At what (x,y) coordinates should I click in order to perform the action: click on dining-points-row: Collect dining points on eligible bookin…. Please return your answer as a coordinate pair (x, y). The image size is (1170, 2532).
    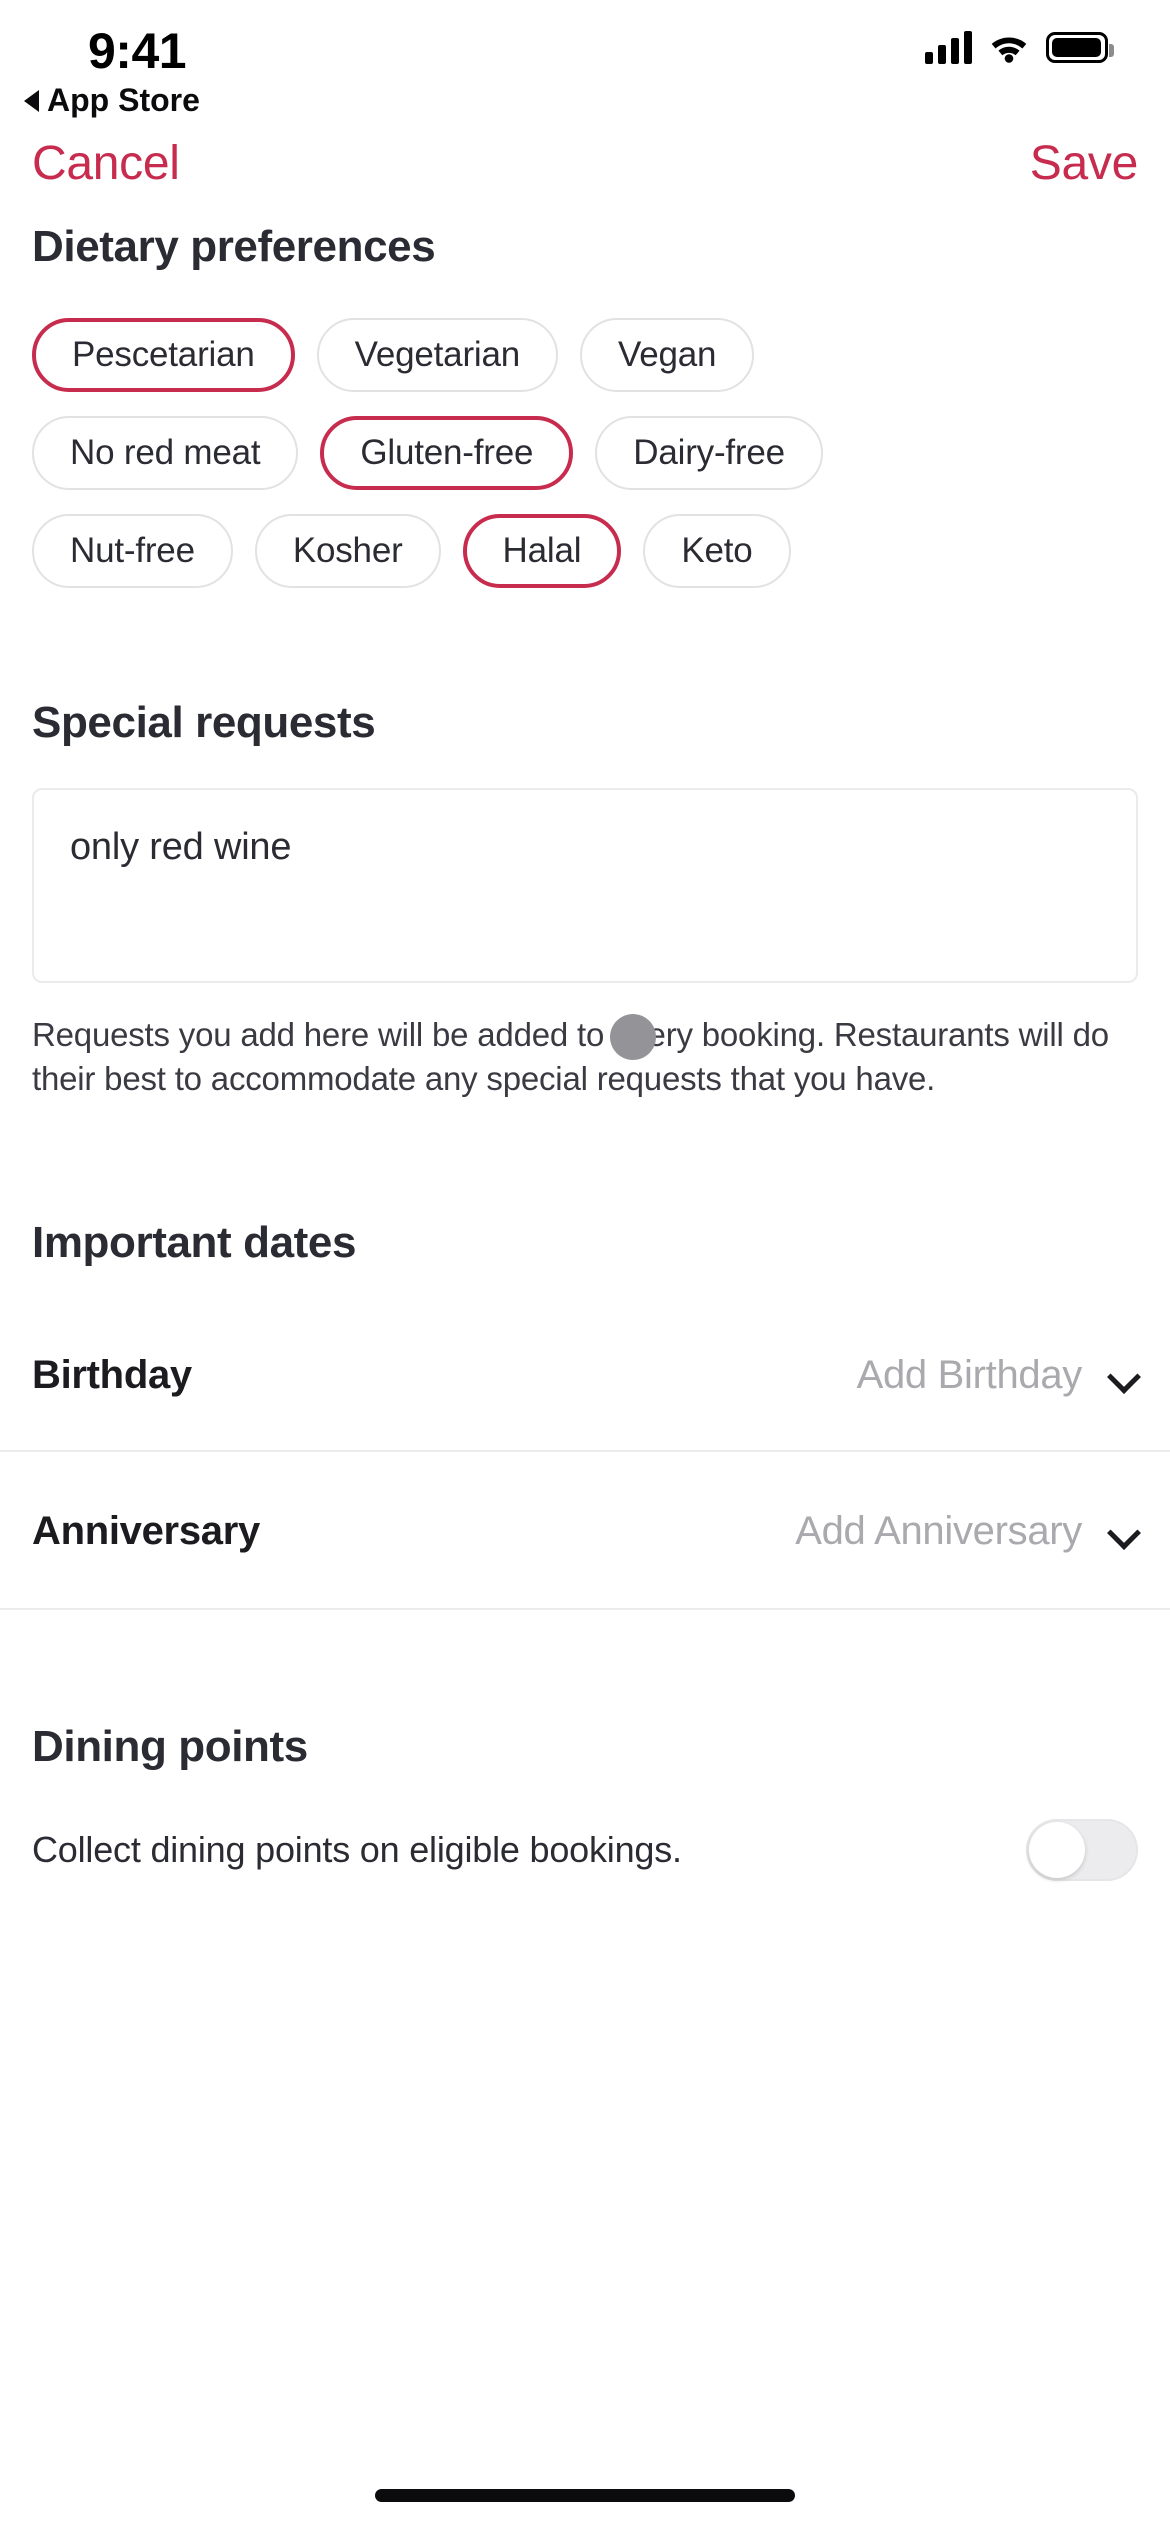
    Looking at the image, I should click on (585, 1850).